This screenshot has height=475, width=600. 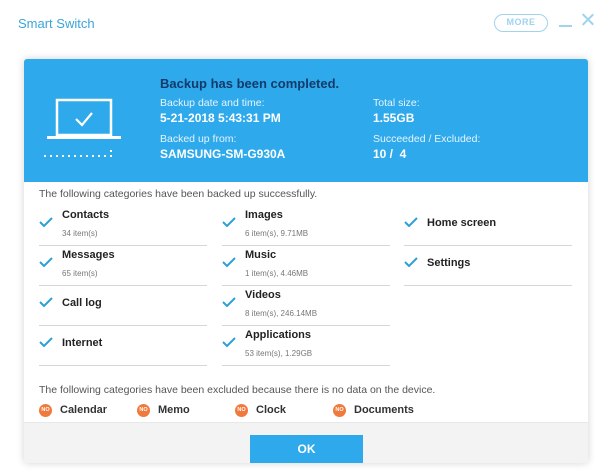 I want to click on dialog-footer: OK, so click(x=306, y=442).